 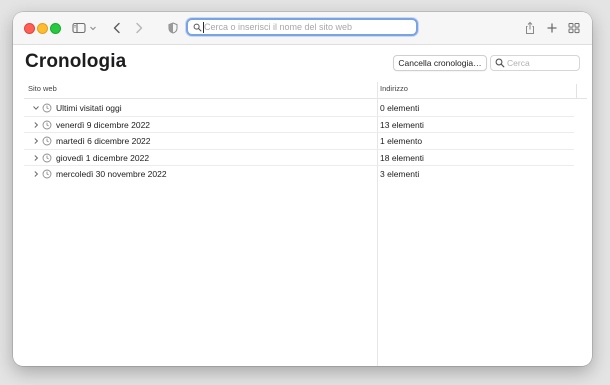 What do you see at coordinates (117, 28) in the screenshot?
I see `chevron-left-icon` at bounding box center [117, 28].